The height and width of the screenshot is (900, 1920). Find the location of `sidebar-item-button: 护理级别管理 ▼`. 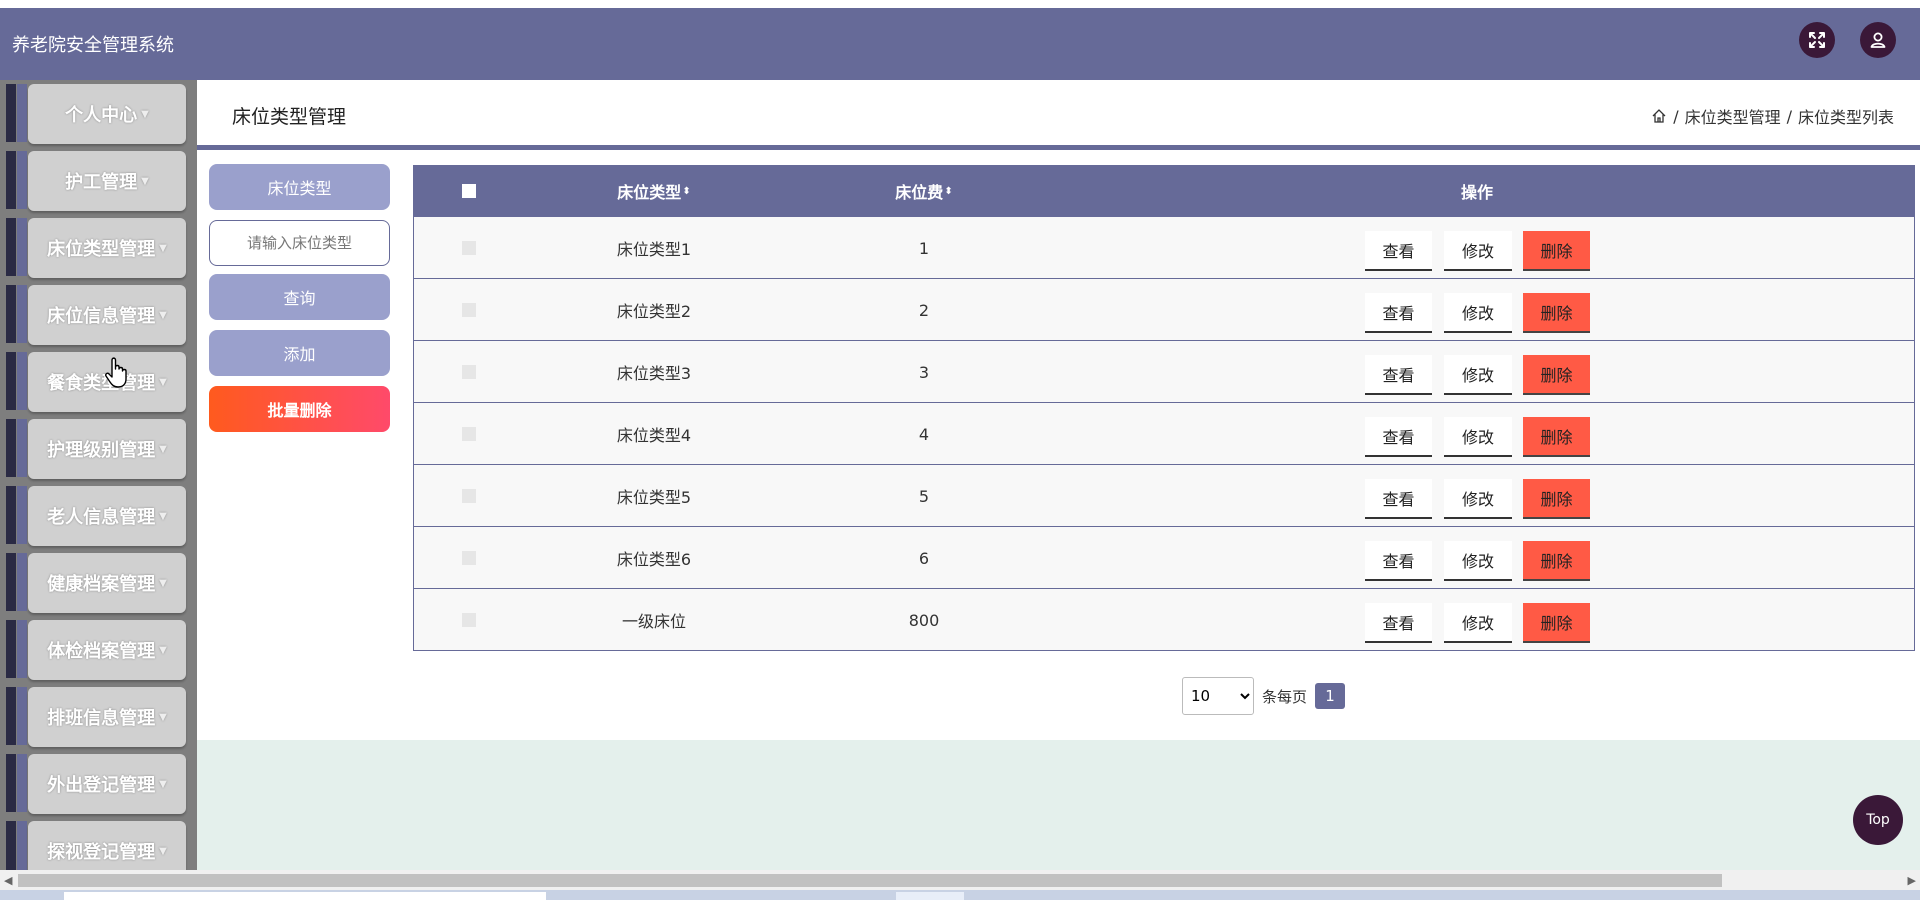

sidebar-item-button: 护理级别管理 ▼ is located at coordinates (107, 449).